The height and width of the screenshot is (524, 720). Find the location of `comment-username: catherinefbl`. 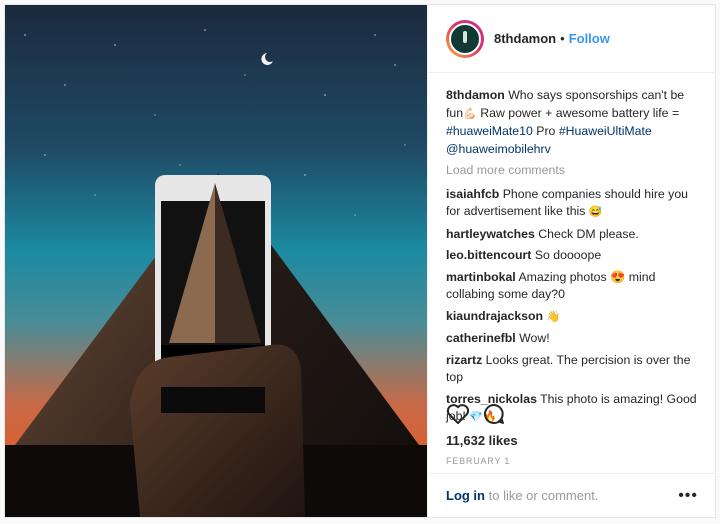

comment-username: catherinefbl is located at coordinates (481, 338).